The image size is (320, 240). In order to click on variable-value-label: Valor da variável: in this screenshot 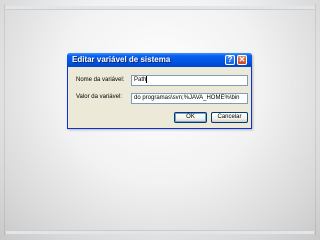, I will do `click(99, 97)`.